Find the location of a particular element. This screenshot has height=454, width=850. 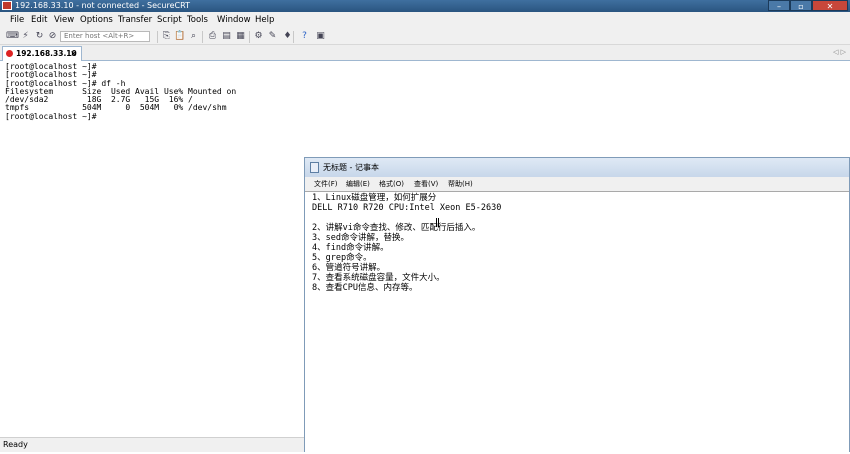

notepad-menu-edit: 编辑(E) is located at coordinates (358, 184).